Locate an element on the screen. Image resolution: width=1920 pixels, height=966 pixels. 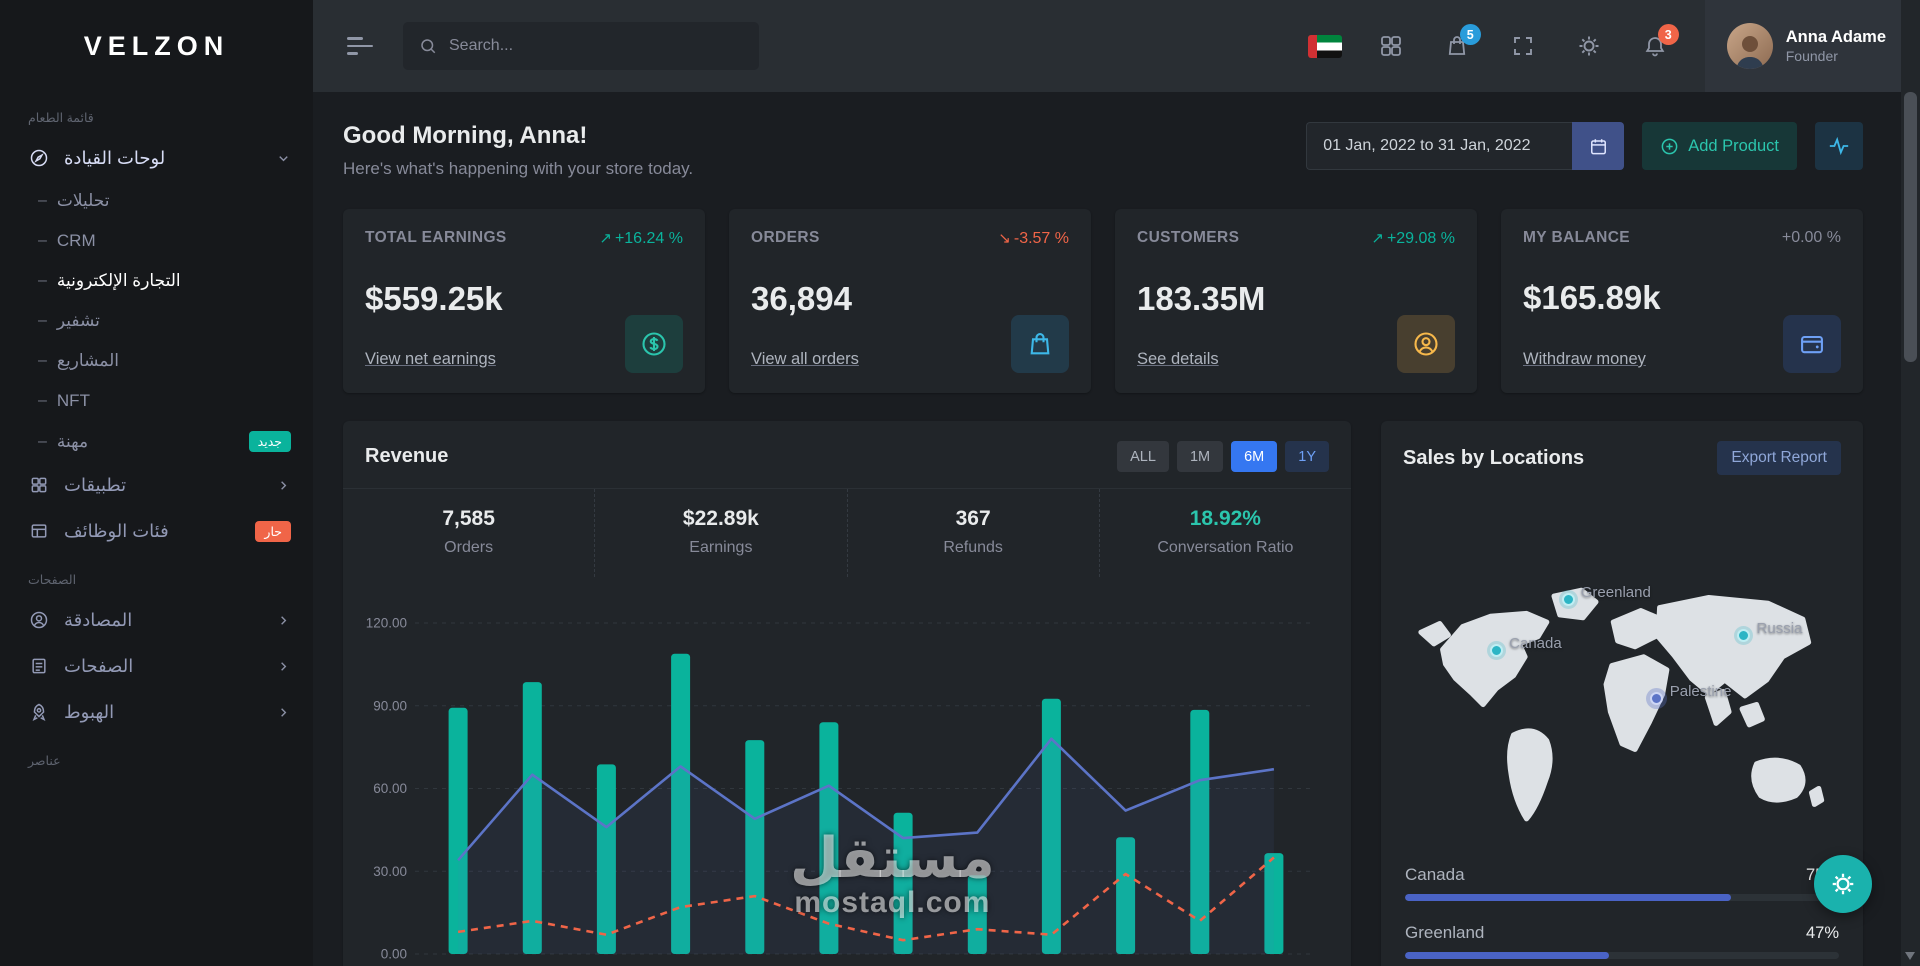
summary-label: Refunds is located at coordinates (973, 547).